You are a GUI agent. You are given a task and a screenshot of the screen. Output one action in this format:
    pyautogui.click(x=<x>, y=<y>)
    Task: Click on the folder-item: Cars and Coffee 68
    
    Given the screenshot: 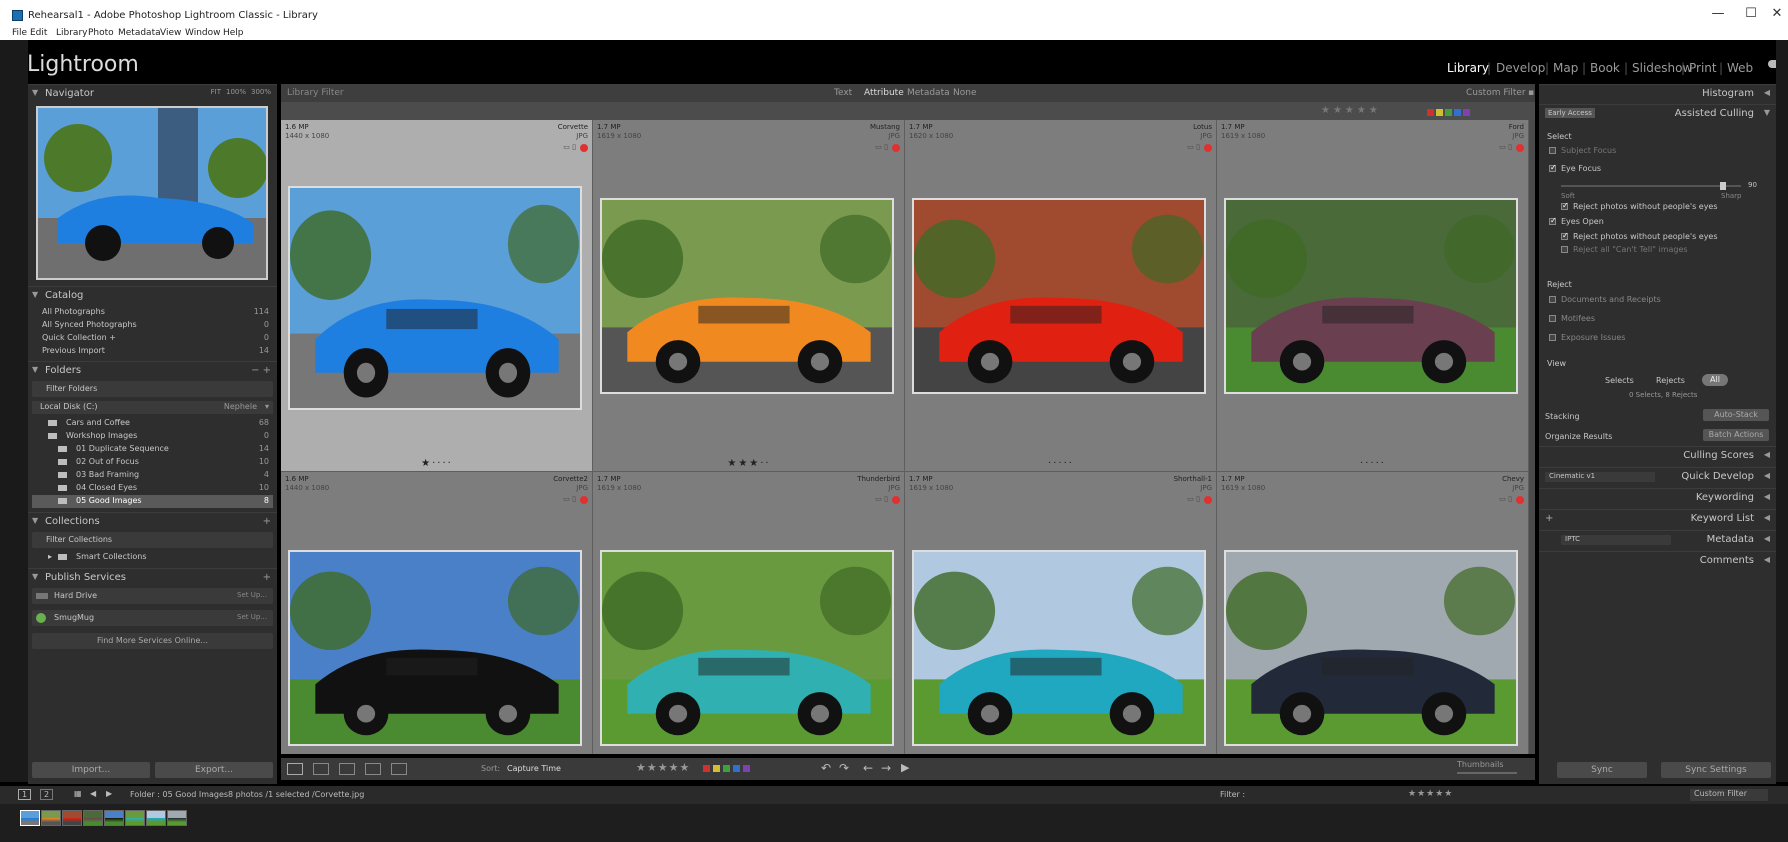 What is the action you would take?
    pyautogui.click(x=152, y=423)
    